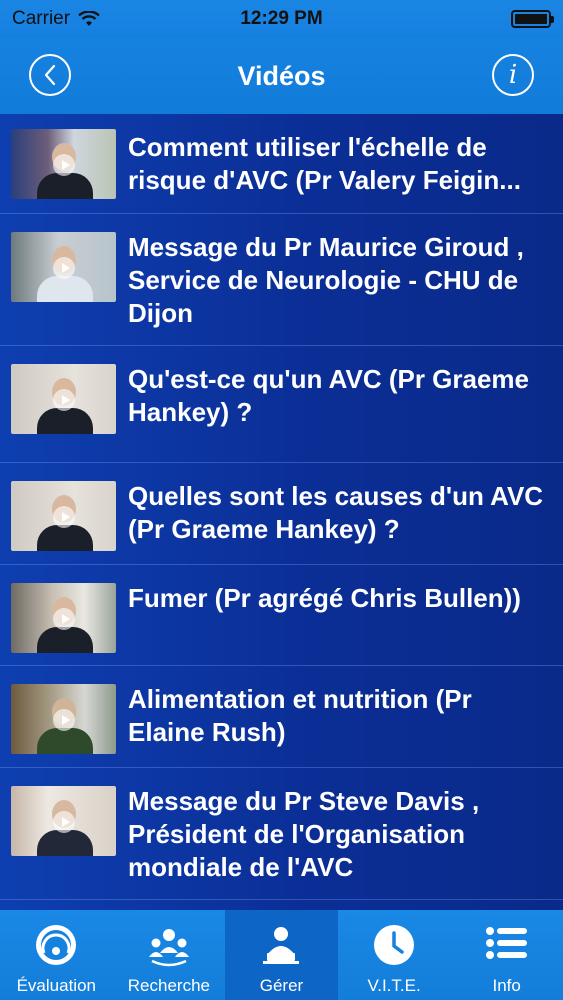  Describe the element at coordinates (394, 985) in the screenshot. I see `tab-label: V.I.T.E.` at that location.